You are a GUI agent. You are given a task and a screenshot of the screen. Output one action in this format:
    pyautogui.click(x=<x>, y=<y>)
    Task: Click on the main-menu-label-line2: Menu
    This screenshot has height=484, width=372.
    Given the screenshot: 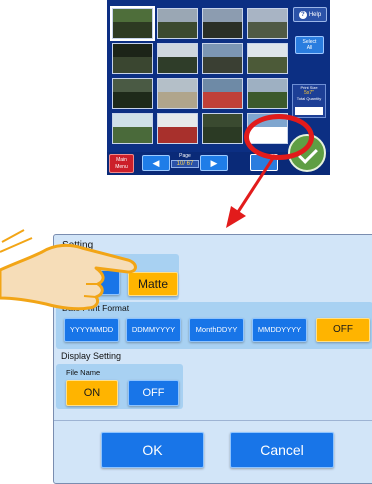 What is the action you would take?
    pyautogui.click(x=121, y=167)
    